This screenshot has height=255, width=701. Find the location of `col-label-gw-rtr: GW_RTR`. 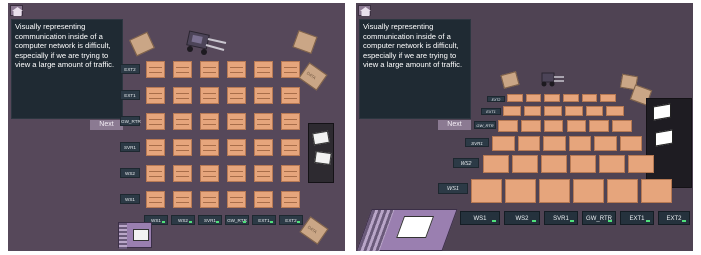

col-label-gw-rtr: GW_RTR is located at coordinates (599, 218).